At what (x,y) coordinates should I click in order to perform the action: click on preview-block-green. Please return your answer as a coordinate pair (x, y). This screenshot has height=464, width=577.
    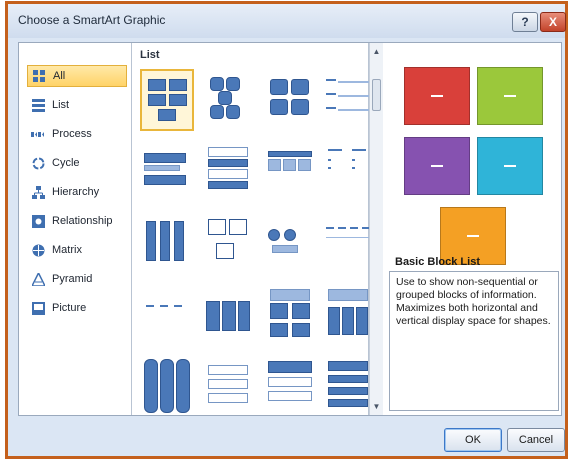
    Looking at the image, I should click on (510, 96).